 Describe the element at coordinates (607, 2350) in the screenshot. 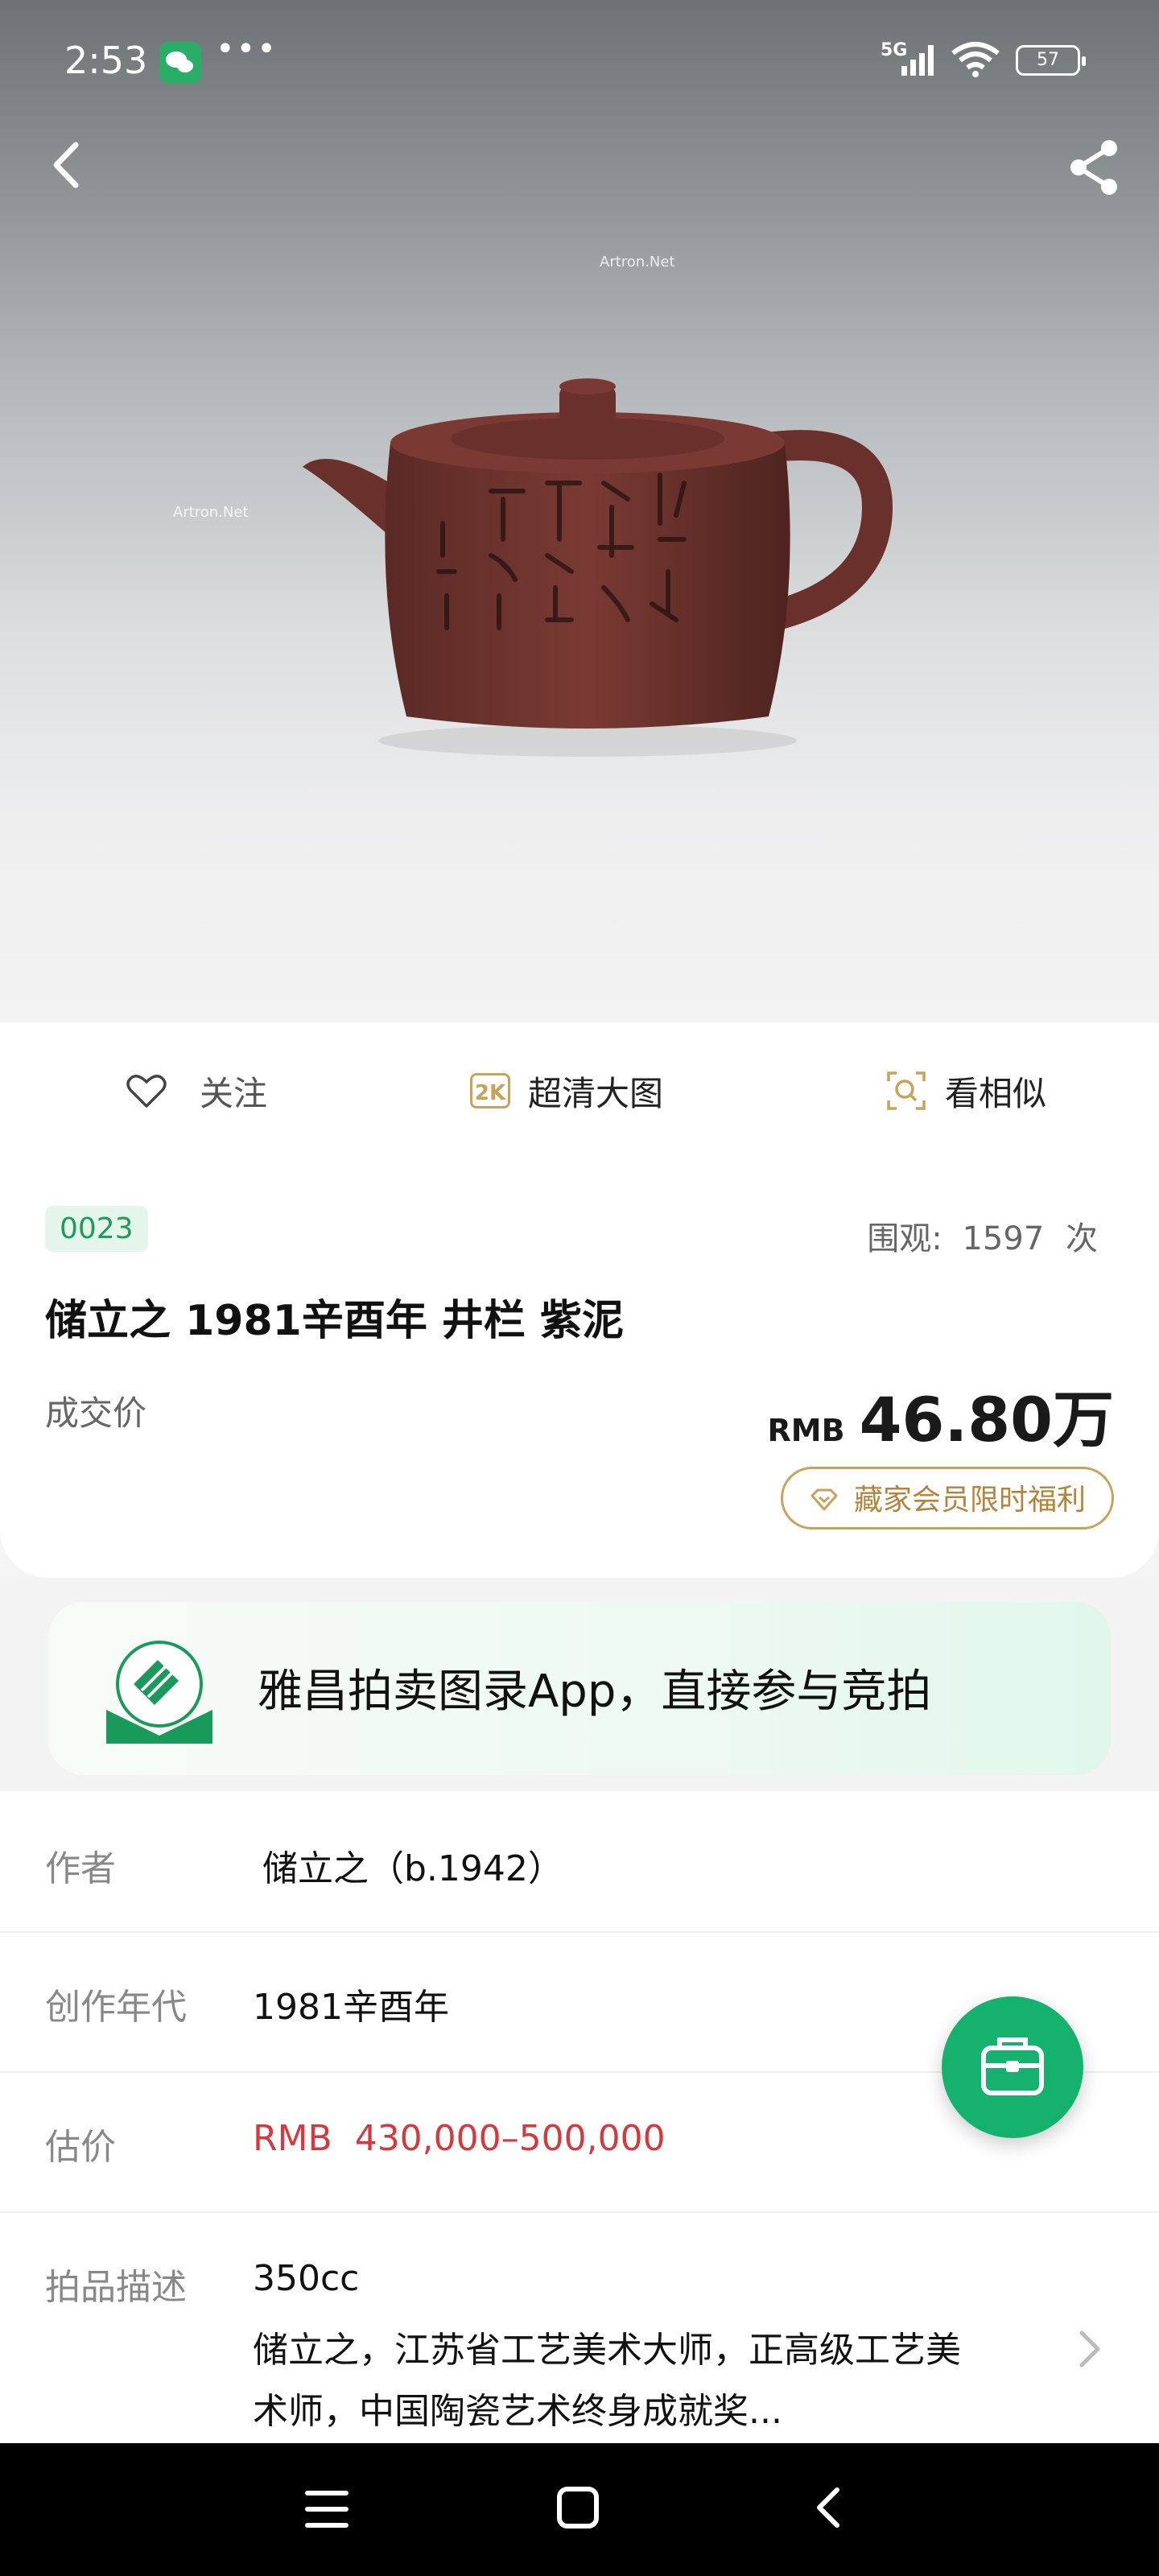

I see `detail-desc-line: 储立之，江苏省工艺美术大师，正高级工艺美` at that location.